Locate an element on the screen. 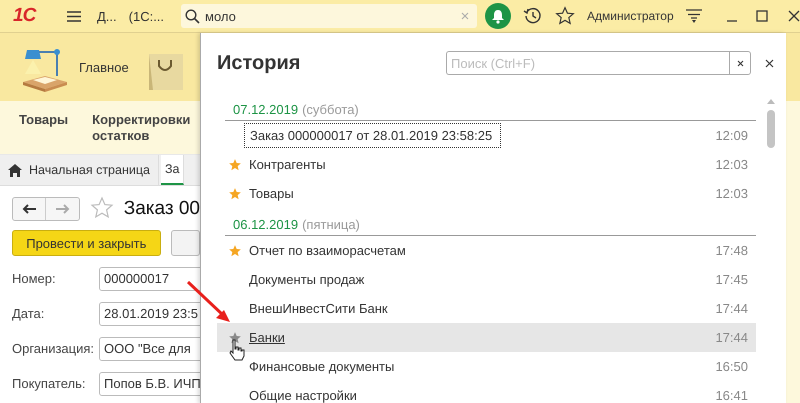  history-link: Финансовые документы is located at coordinates (323, 366).